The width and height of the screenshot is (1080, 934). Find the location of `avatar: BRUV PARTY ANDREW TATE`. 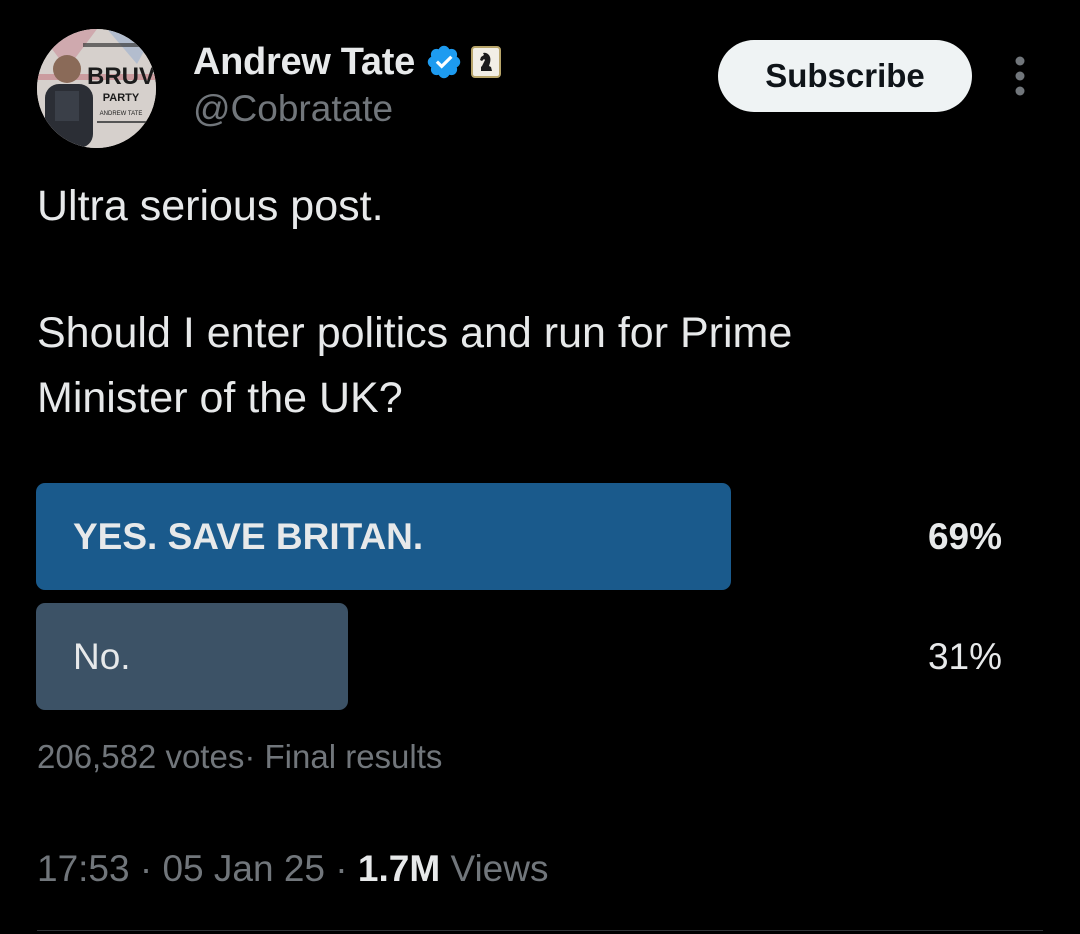

avatar: BRUV PARTY ANDREW TATE is located at coordinates (96, 88).